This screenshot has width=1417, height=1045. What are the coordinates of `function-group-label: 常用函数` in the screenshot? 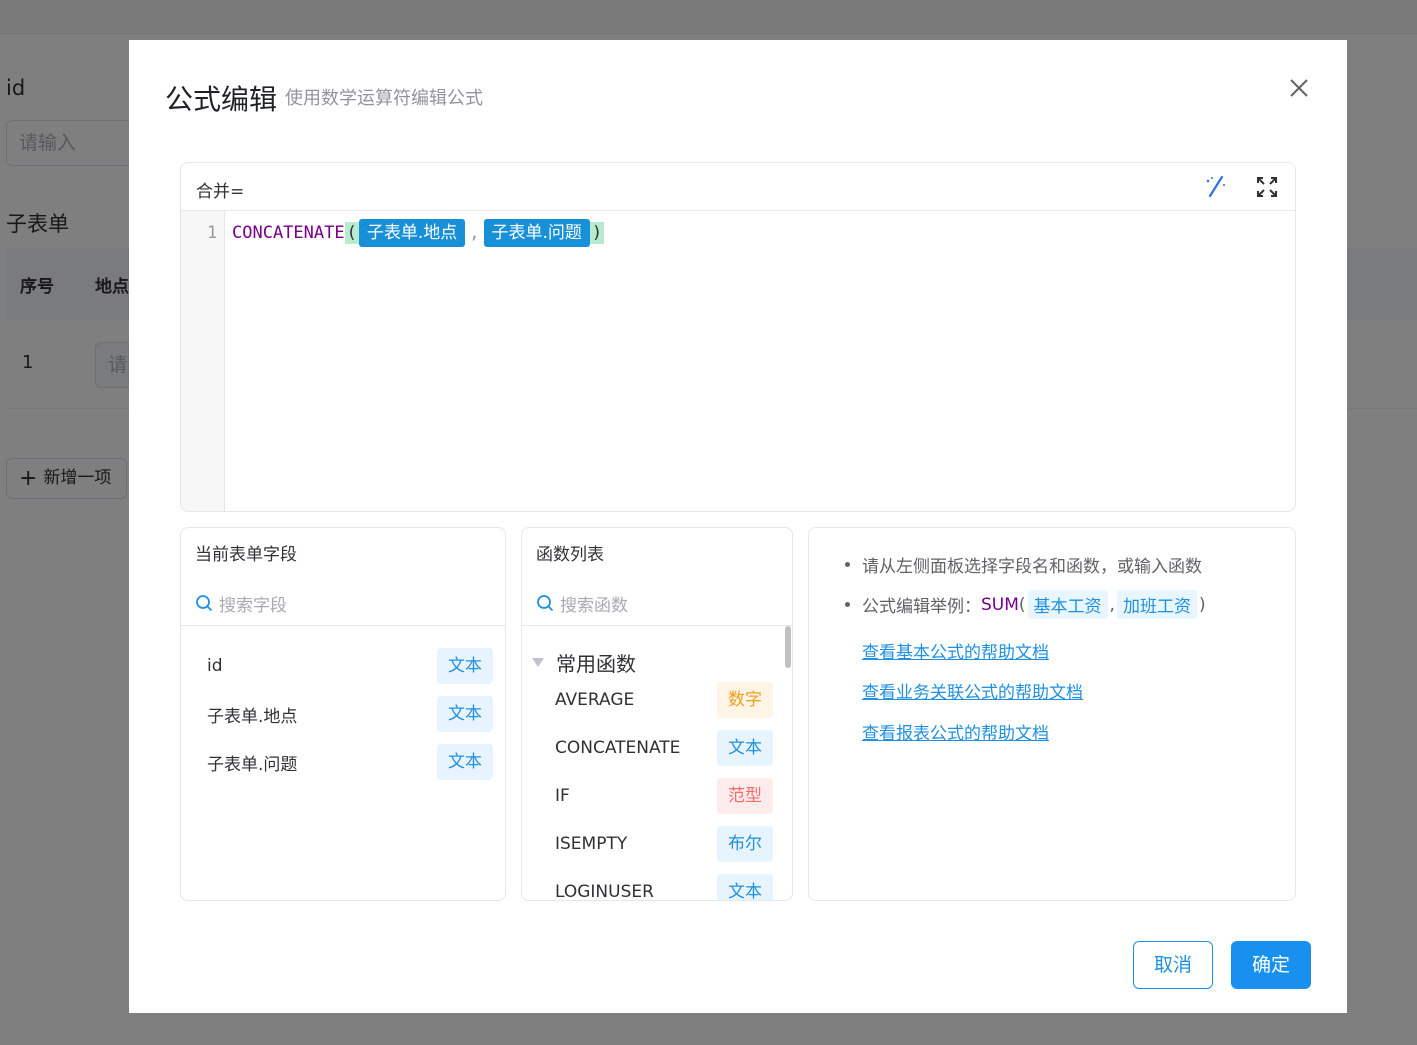 It's located at (596, 664).